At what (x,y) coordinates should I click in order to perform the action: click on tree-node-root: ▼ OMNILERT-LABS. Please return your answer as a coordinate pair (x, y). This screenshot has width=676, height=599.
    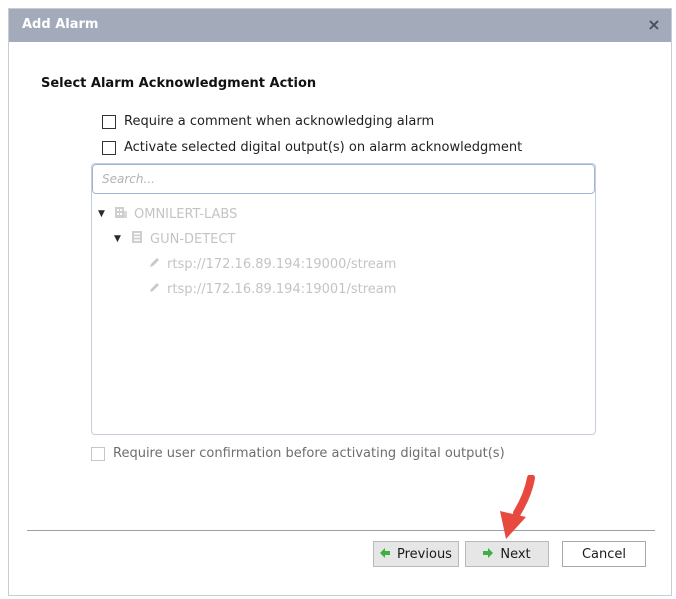
    Looking at the image, I should click on (167, 214).